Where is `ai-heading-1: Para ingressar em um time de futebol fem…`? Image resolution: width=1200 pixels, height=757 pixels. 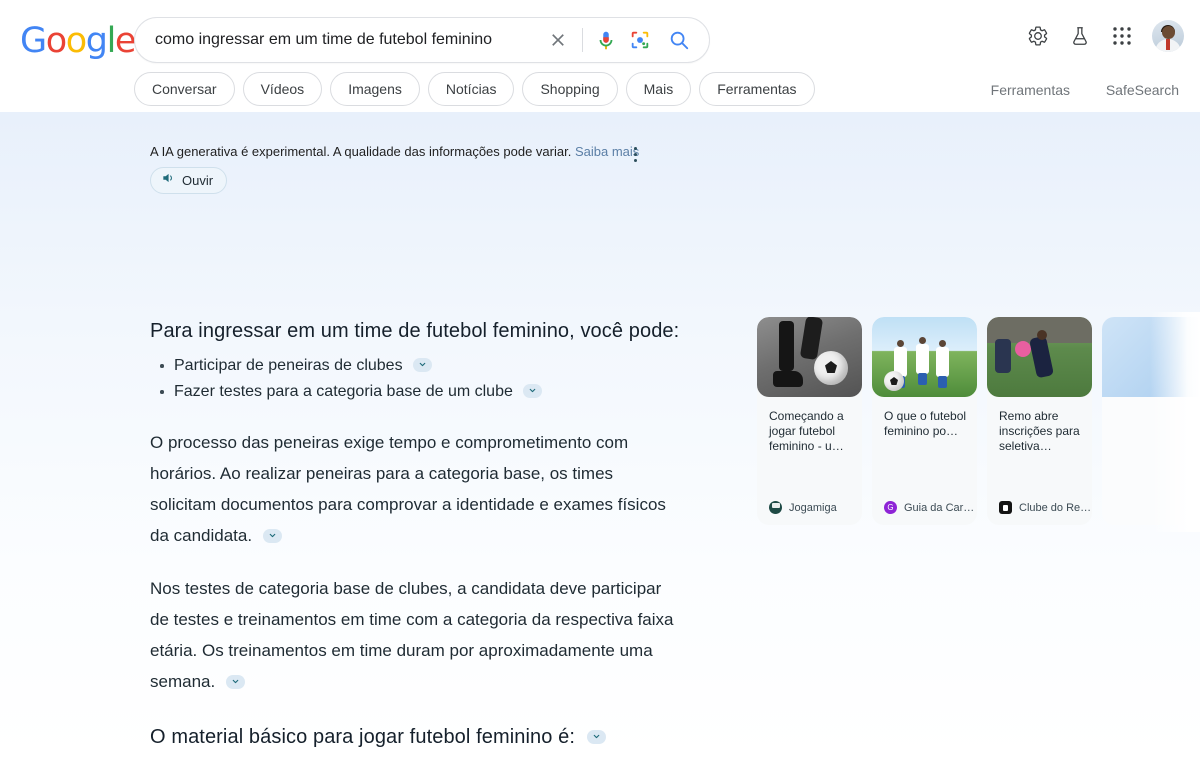 ai-heading-1: Para ingressar em um time de futebol fem… is located at coordinates (415, 331).